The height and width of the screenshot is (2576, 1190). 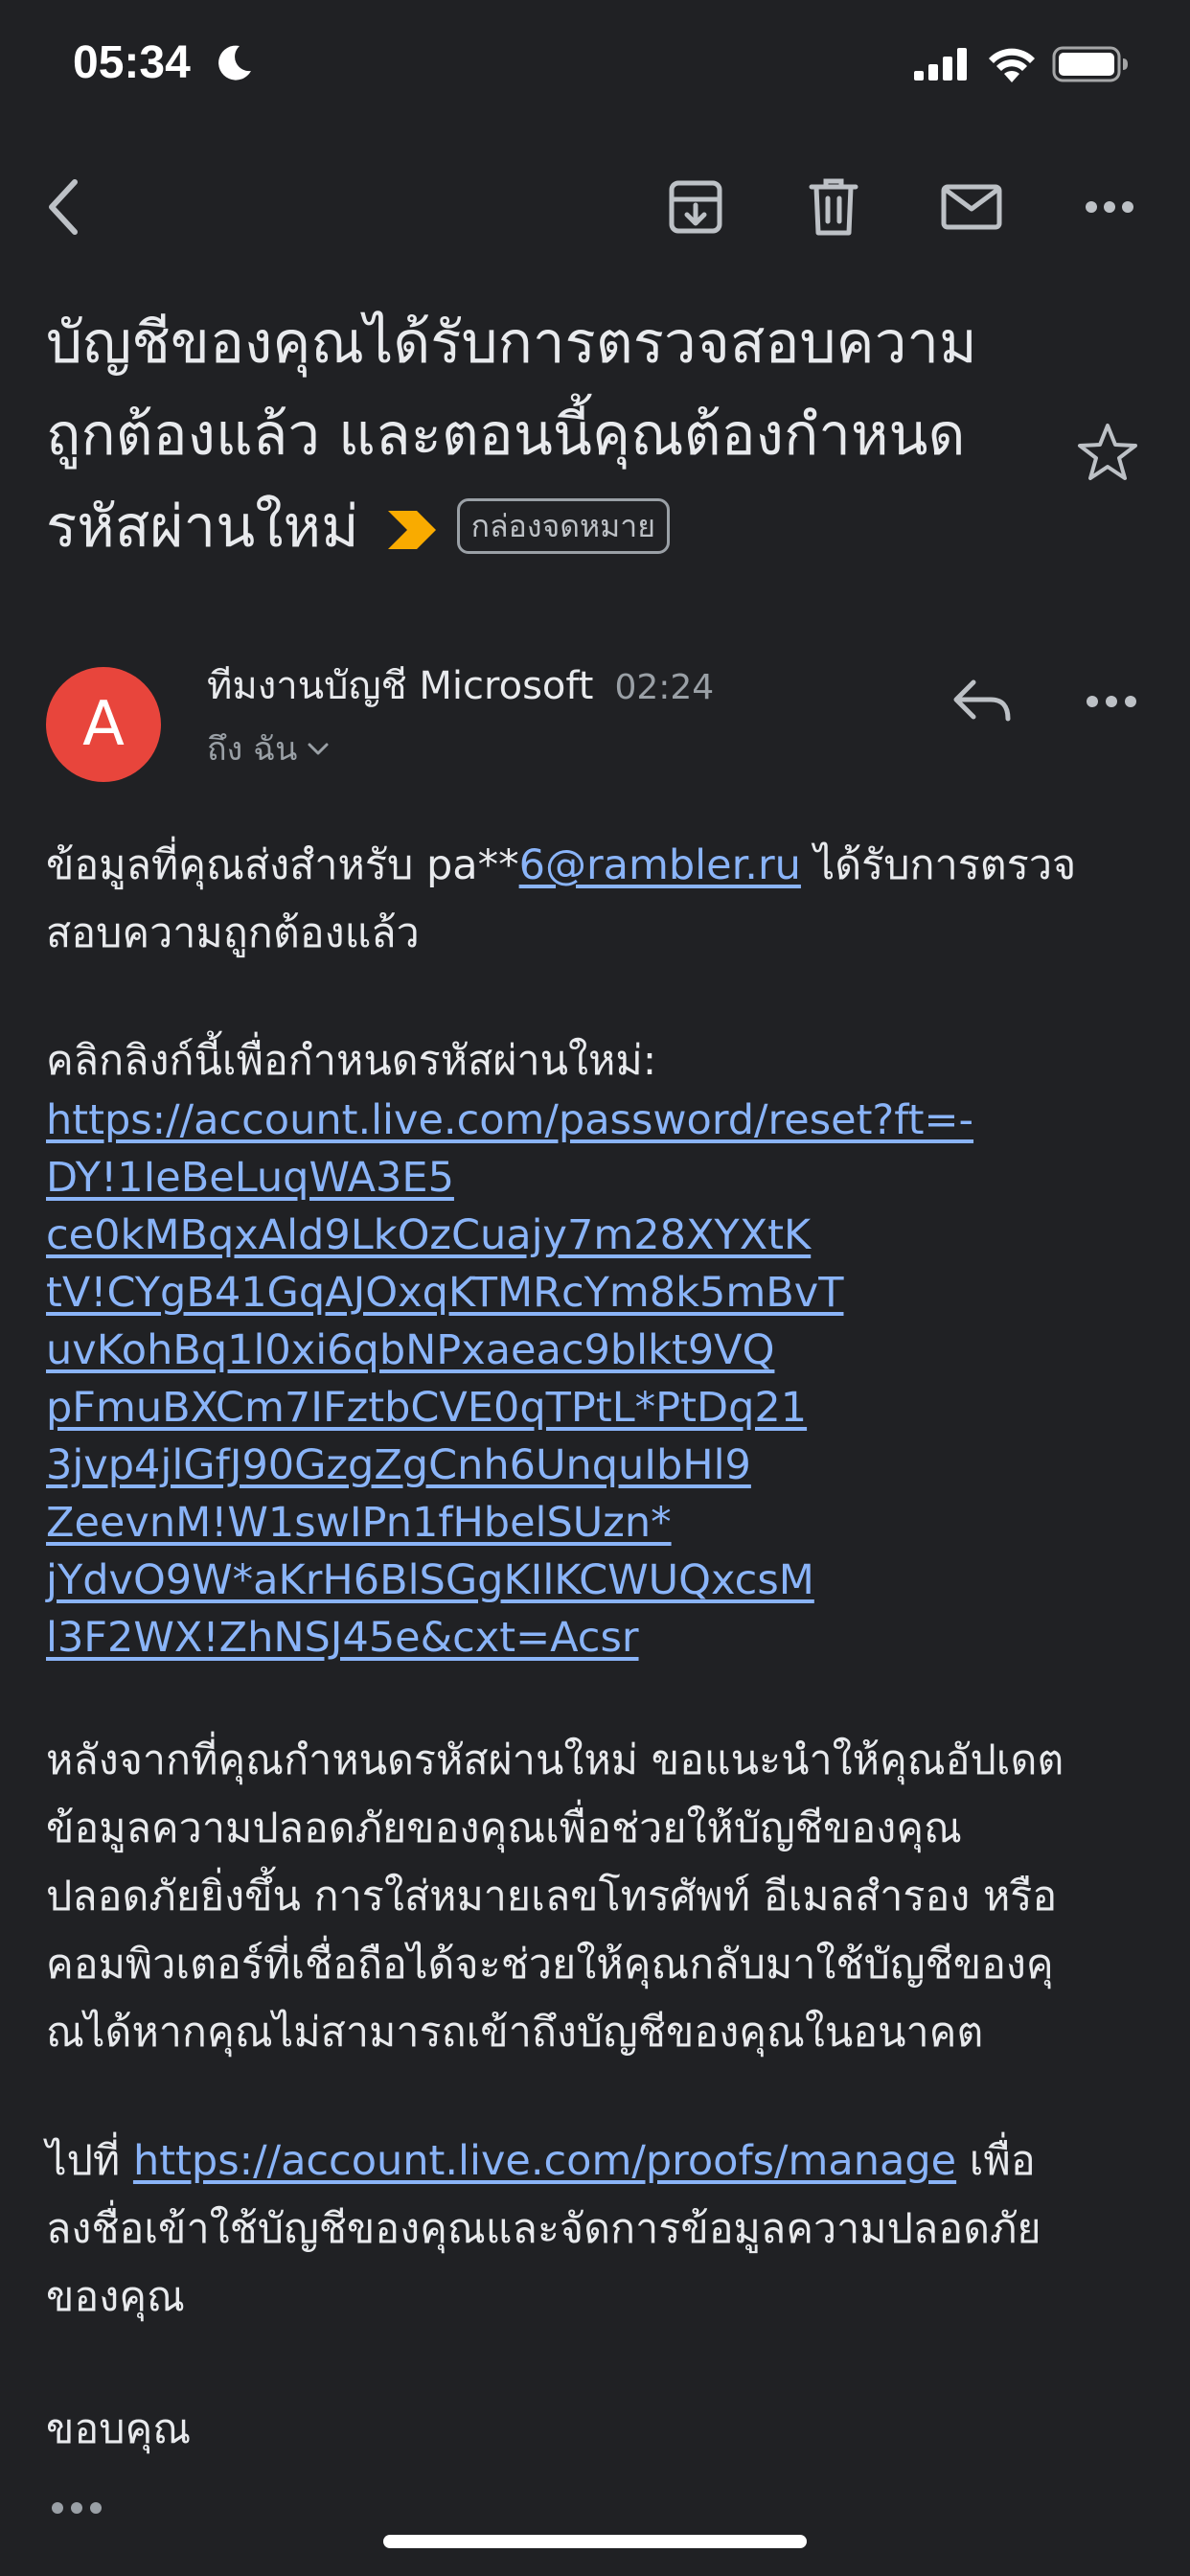 I want to click on link-line: uvKohBq1l0xi6qbNPxaeac9blkt9VQ, so click(x=544, y=1350).